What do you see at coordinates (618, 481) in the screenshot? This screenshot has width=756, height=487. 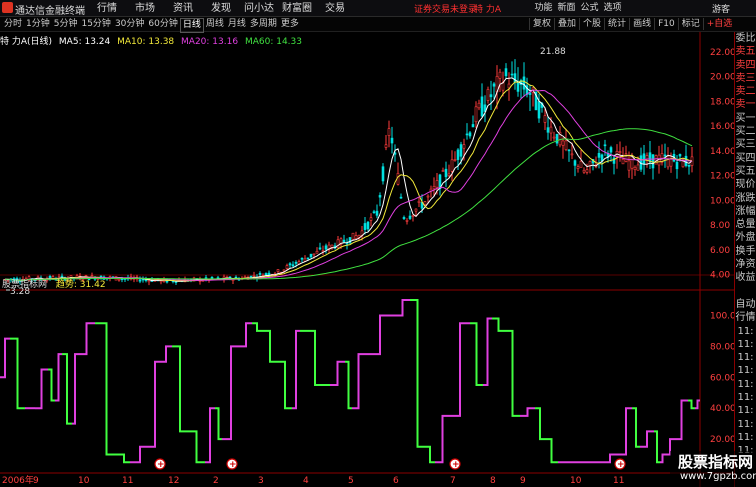 I see `date-tick-label: 11` at bounding box center [618, 481].